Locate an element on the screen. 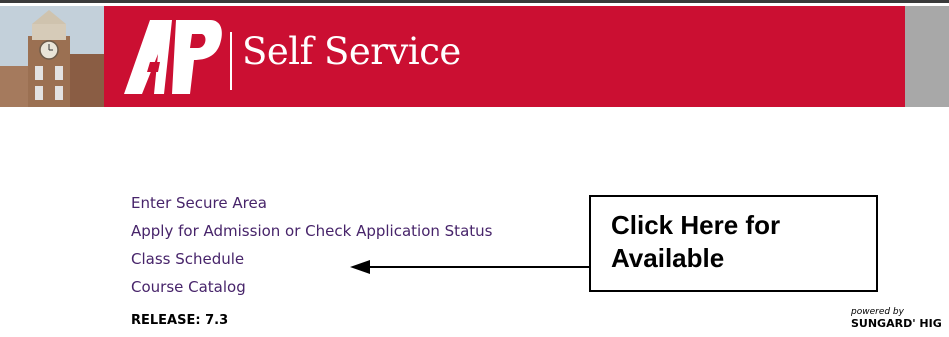  link-enter-secure-area: Enter Secure Area is located at coordinates (311, 207).